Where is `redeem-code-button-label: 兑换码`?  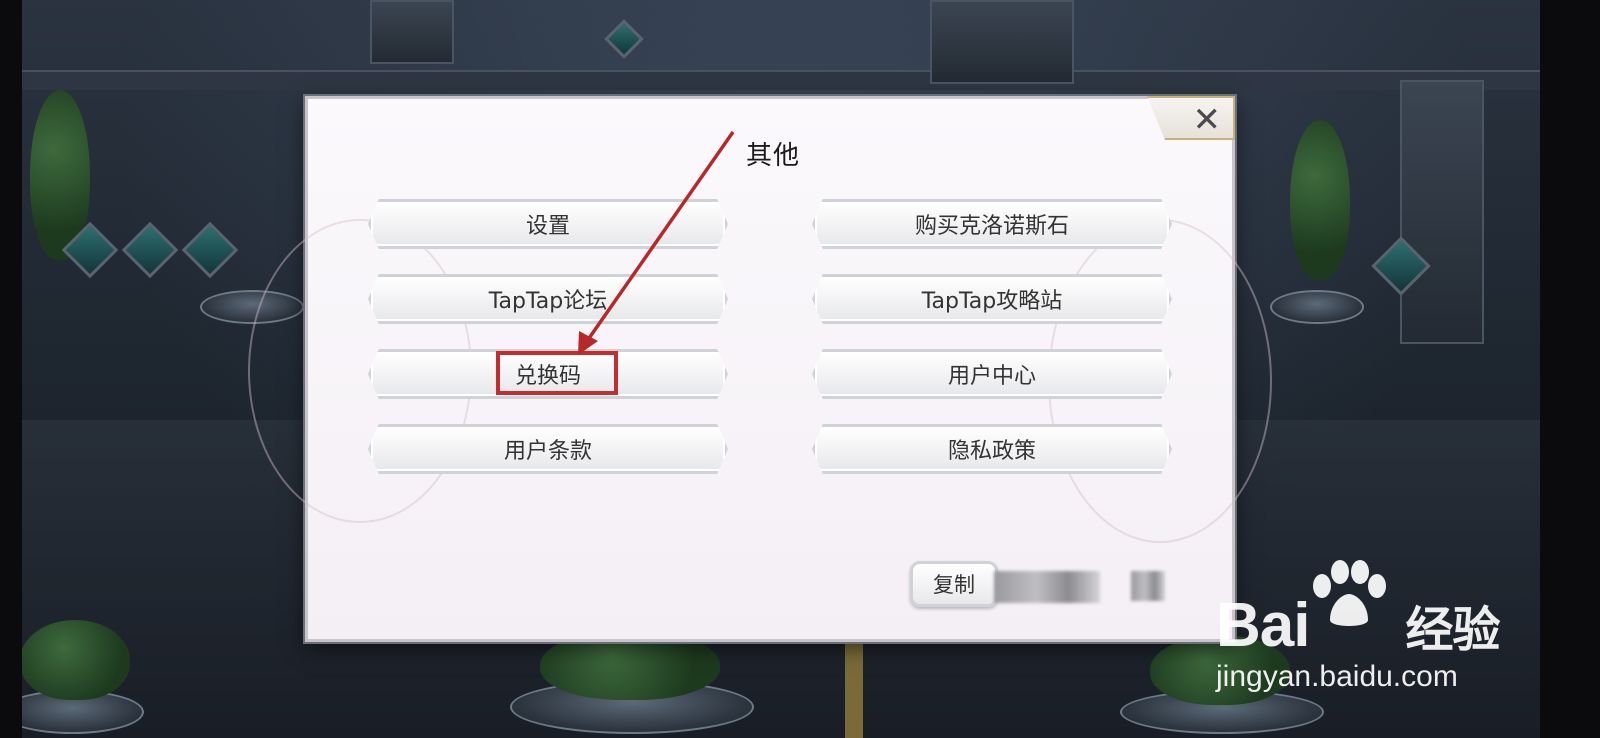
redeem-code-button-label: 兑换码 is located at coordinates (547, 376).